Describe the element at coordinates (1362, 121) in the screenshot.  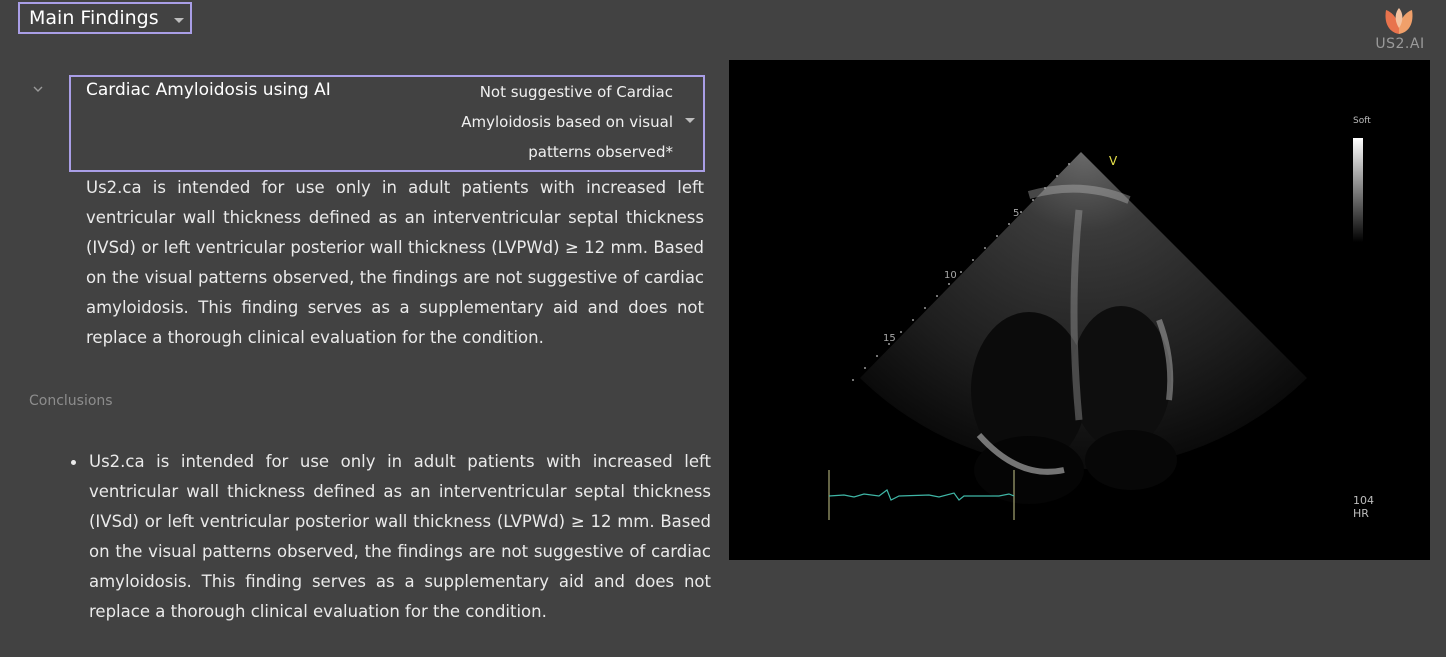
I see `scale-label: Soft` at that location.